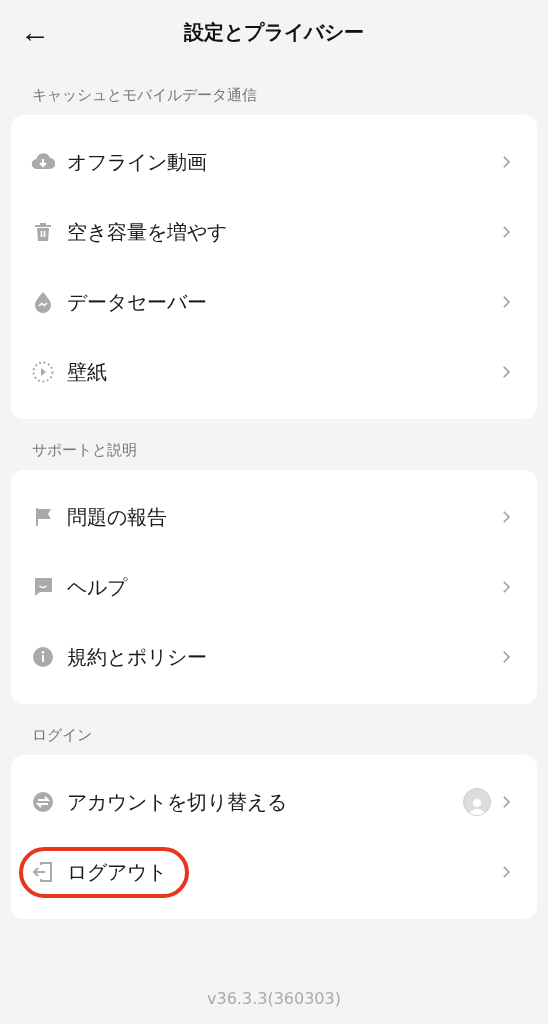 Image resolution: width=548 pixels, height=1024 pixels. What do you see at coordinates (144, 95) in the screenshot?
I see `section-title: キャッシュとモバイルデータ通信` at bounding box center [144, 95].